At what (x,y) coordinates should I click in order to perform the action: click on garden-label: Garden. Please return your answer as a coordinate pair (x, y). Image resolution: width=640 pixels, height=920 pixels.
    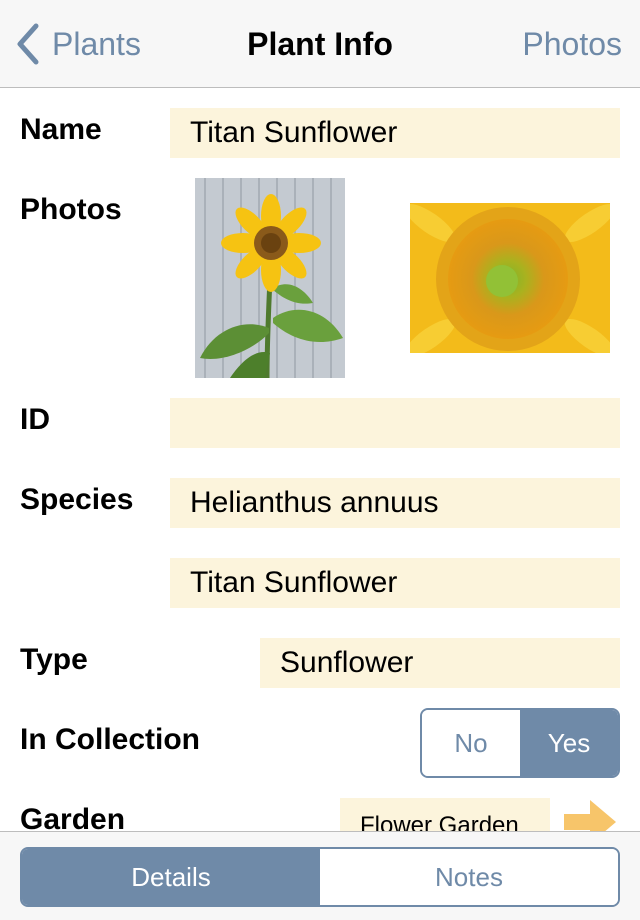
    Looking at the image, I should click on (73, 817).